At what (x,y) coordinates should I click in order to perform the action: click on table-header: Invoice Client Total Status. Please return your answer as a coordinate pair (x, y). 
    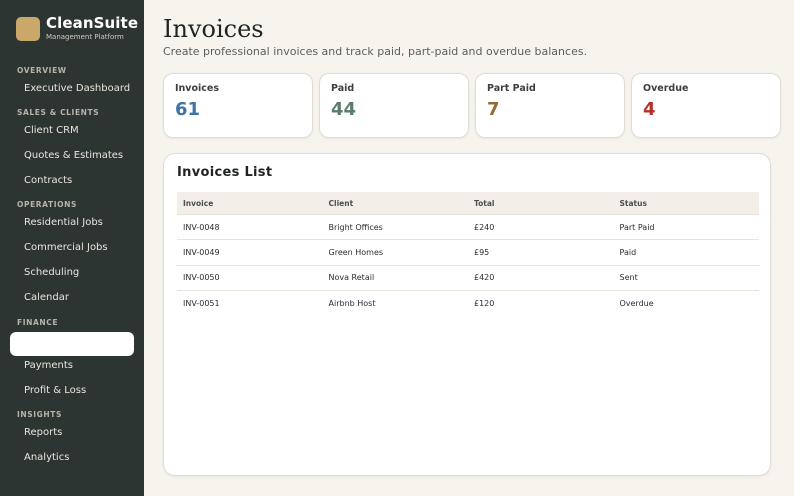
    Looking at the image, I should click on (468, 203).